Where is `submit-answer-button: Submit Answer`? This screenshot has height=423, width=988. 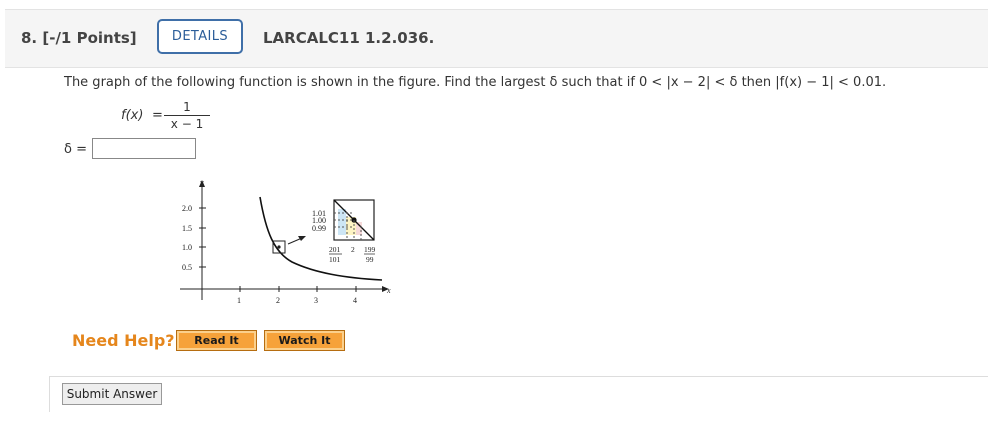 submit-answer-button: Submit Answer is located at coordinates (112, 394).